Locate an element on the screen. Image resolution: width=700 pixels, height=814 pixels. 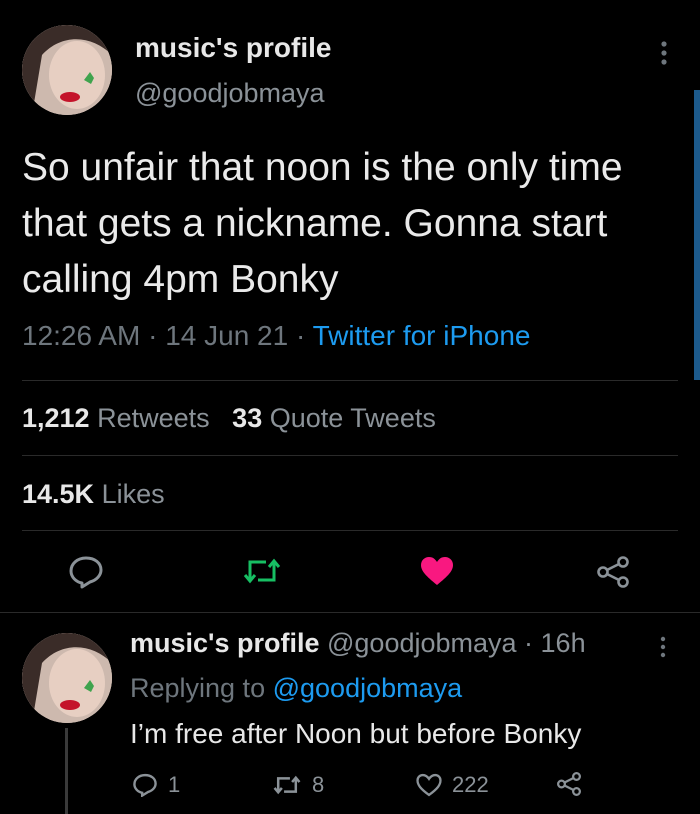
like-stats: 14.5K Likes is located at coordinates (93, 494).